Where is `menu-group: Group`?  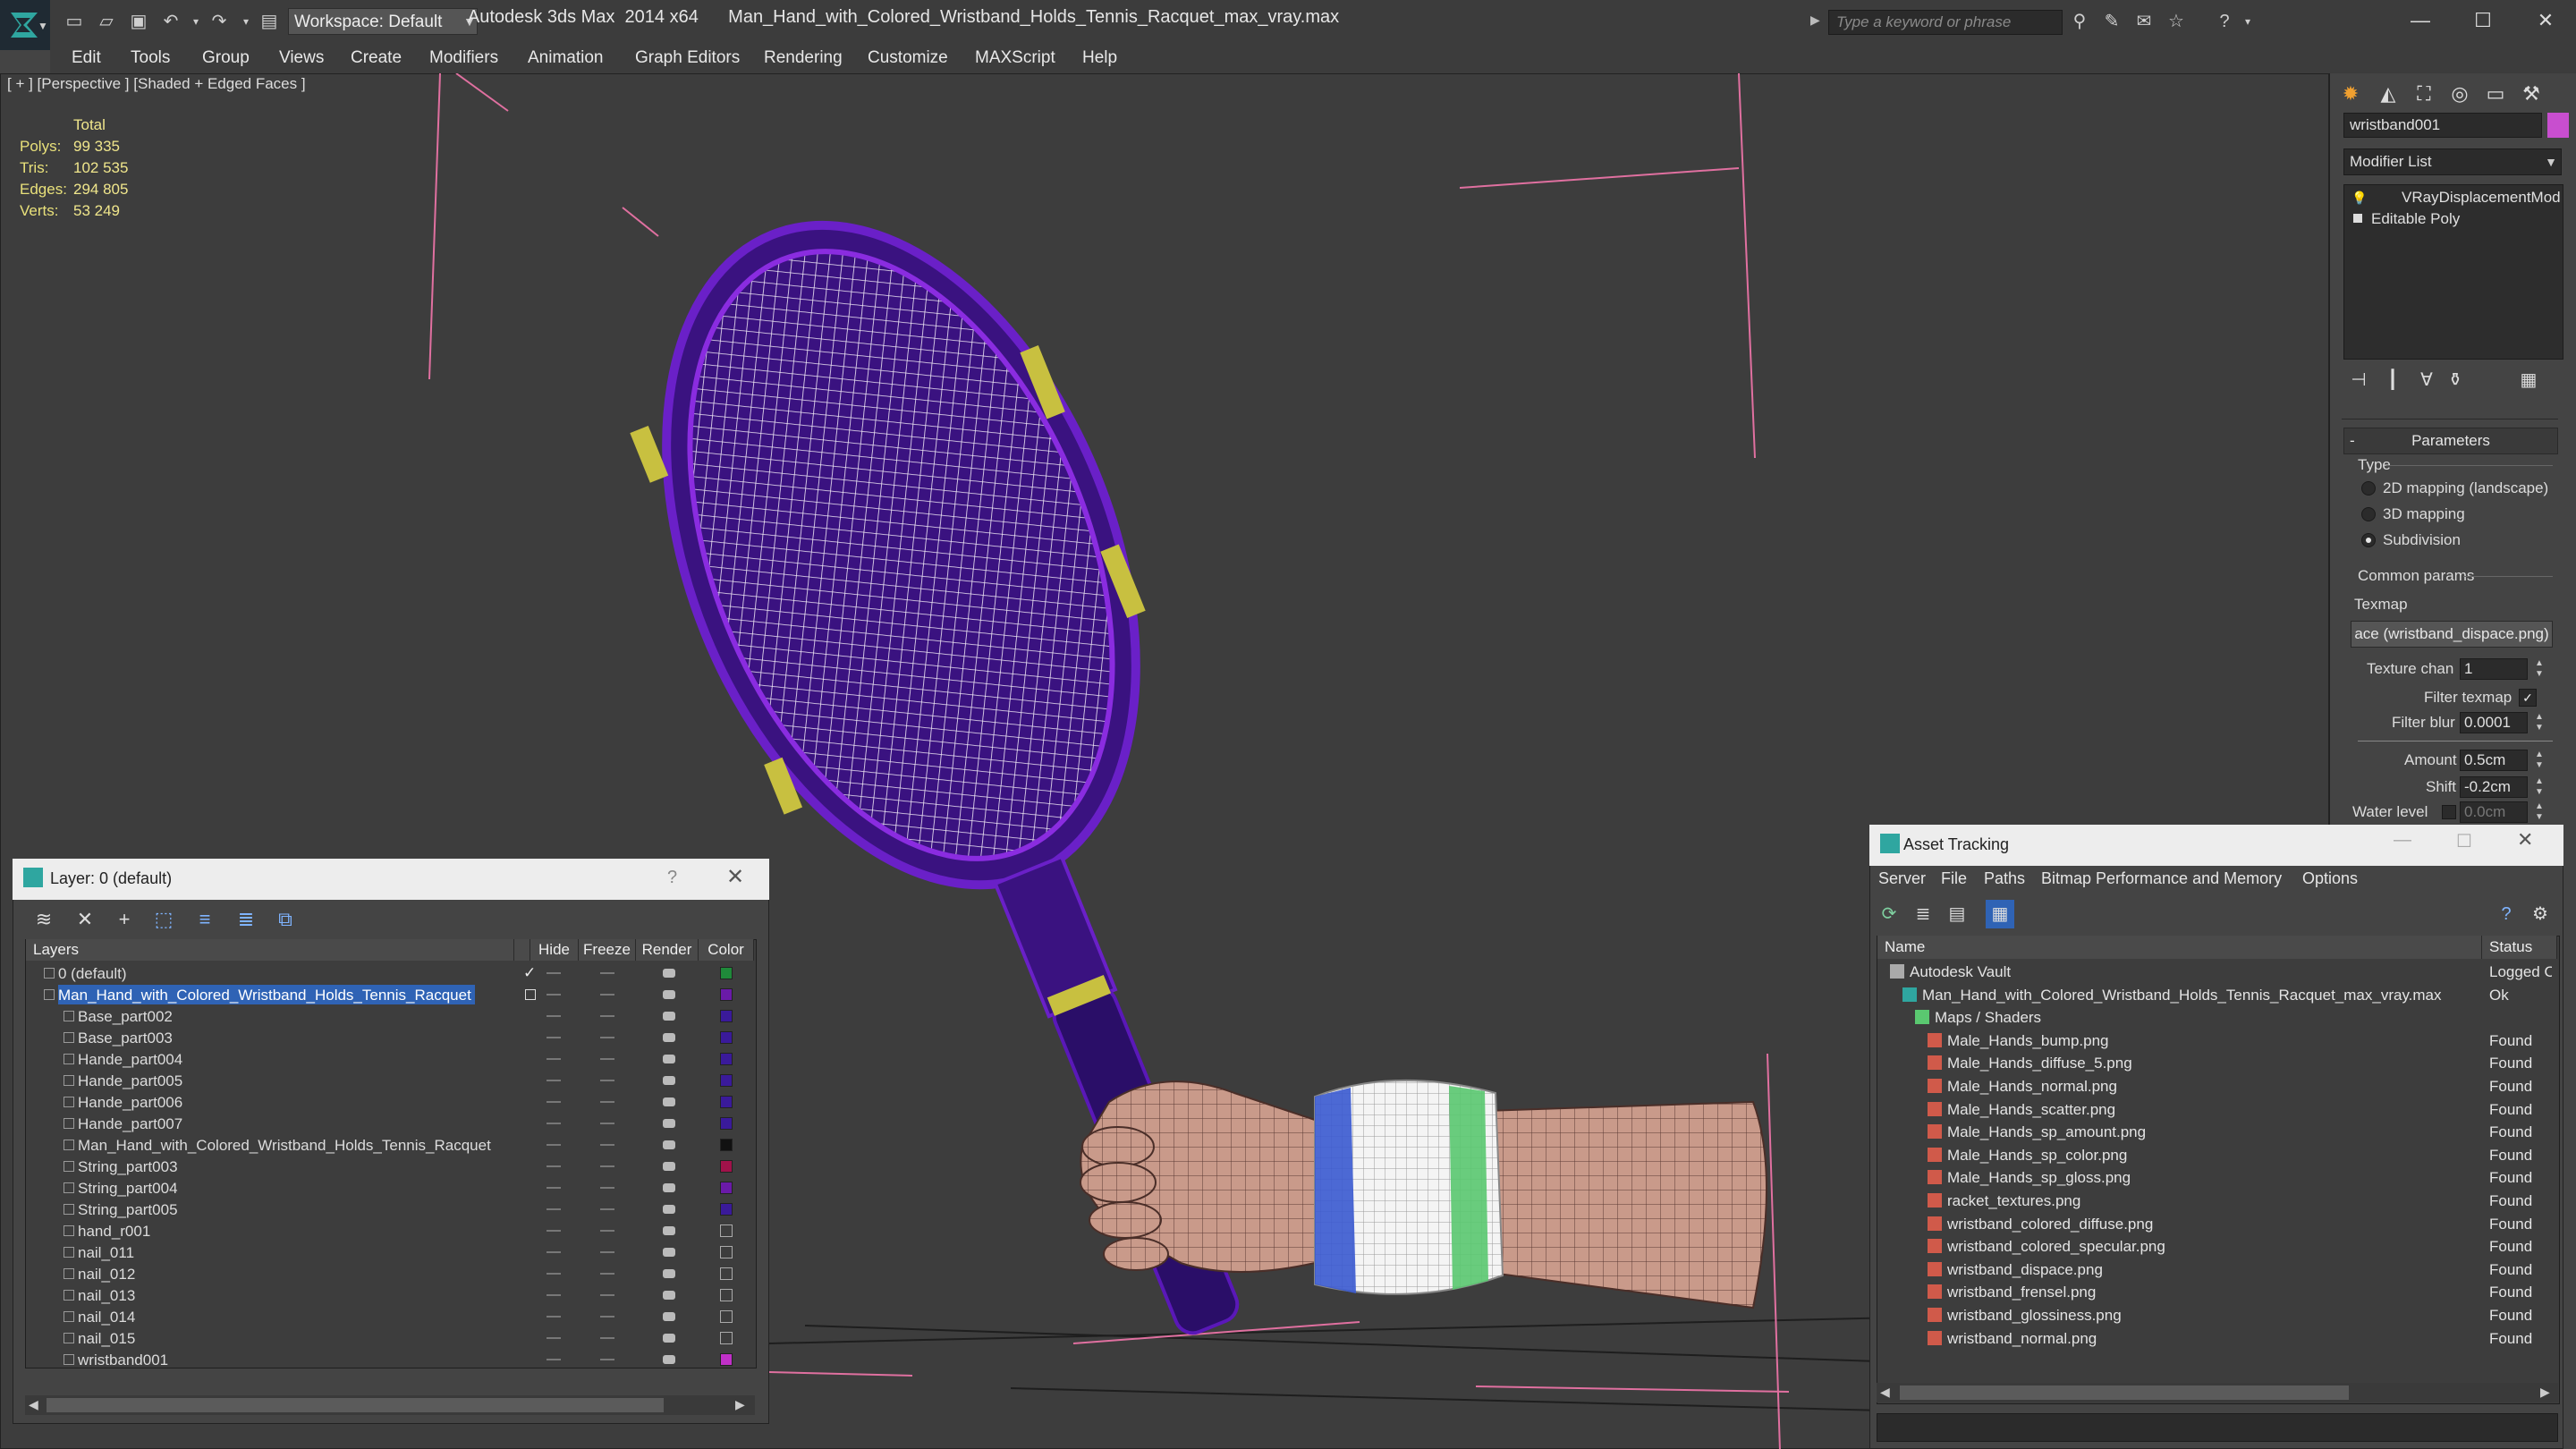 menu-group: Group is located at coordinates (226, 58).